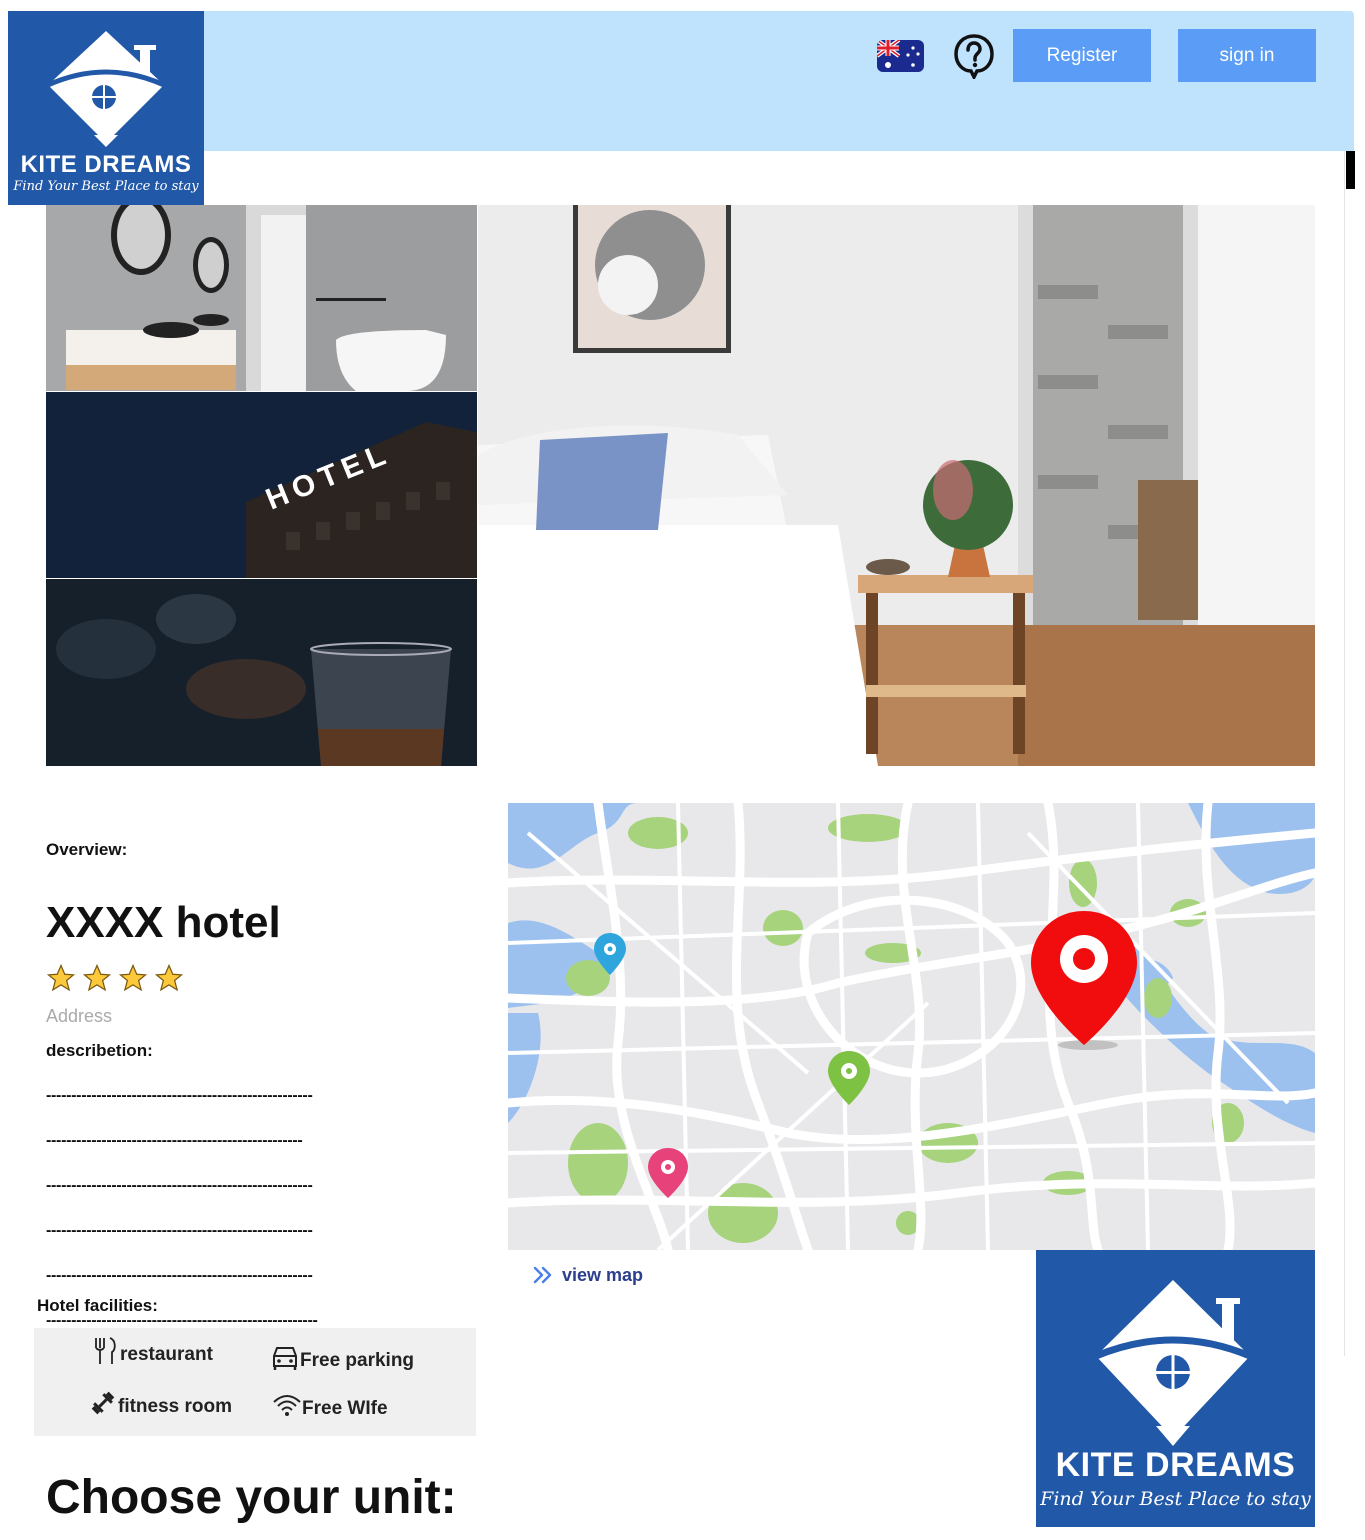 The image size is (1365, 1540). Describe the element at coordinates (261, 485) in the screenshot. I see `photo-hotel-sign: HOTEL` at that location.